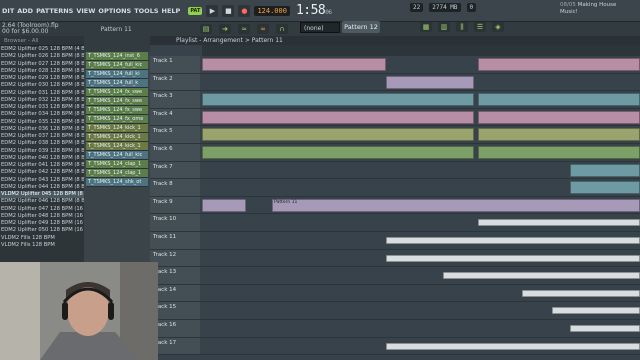 The image size is (640, 360). What do you see at coordinates (175, 99) in the screenshot?
I see `track-label: Track 3` at bounding box center [175, 99].